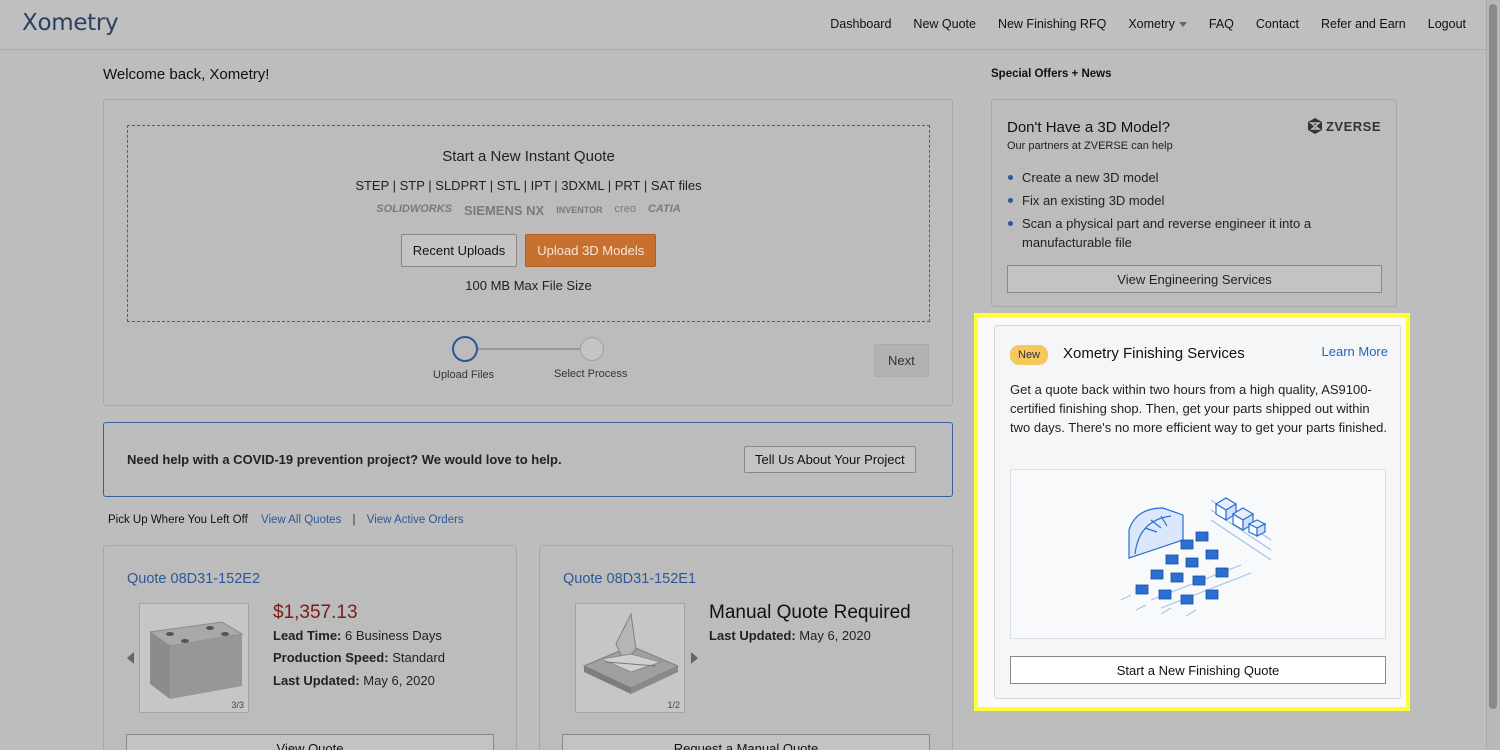 This screenshot has width=1500, height=750. I want to click on lead-time: Lead Time: 6 Business Days, so click(357, 635).